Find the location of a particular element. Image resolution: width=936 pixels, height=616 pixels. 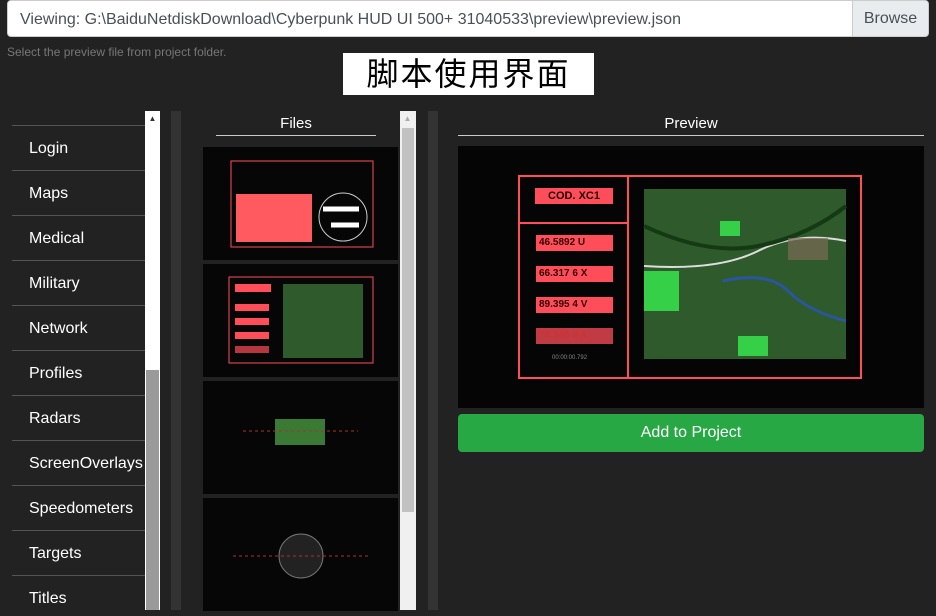

browse-button: Browse is located at coordinates (890, 18).